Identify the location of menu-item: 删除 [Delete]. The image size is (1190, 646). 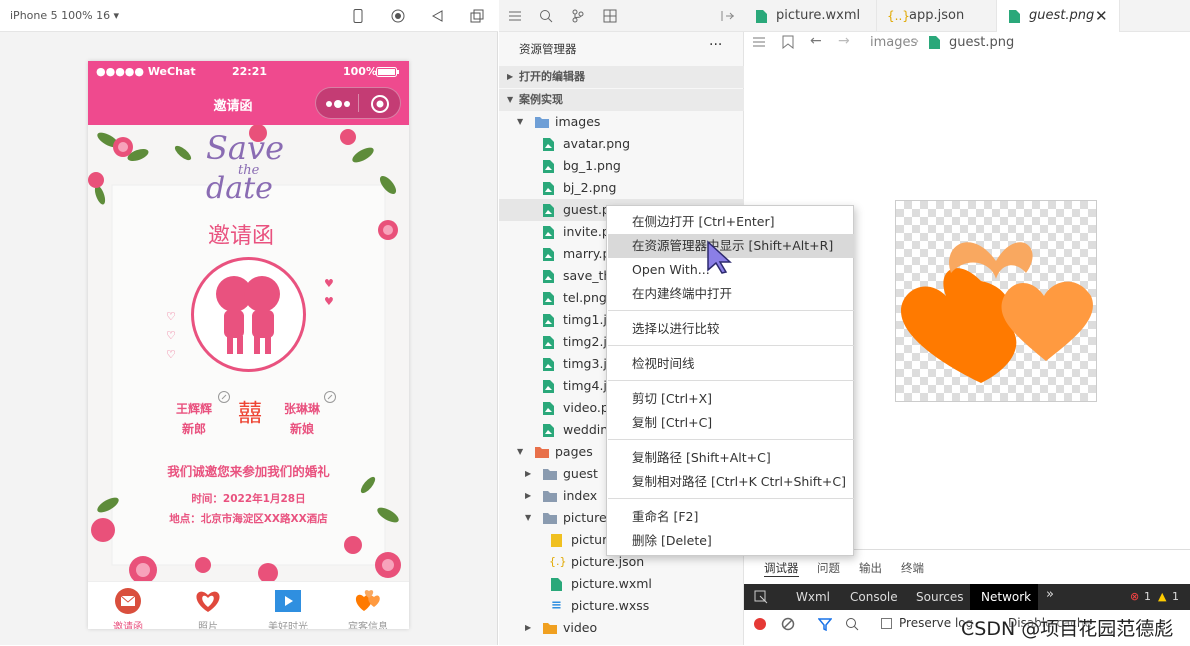
(731, 541).